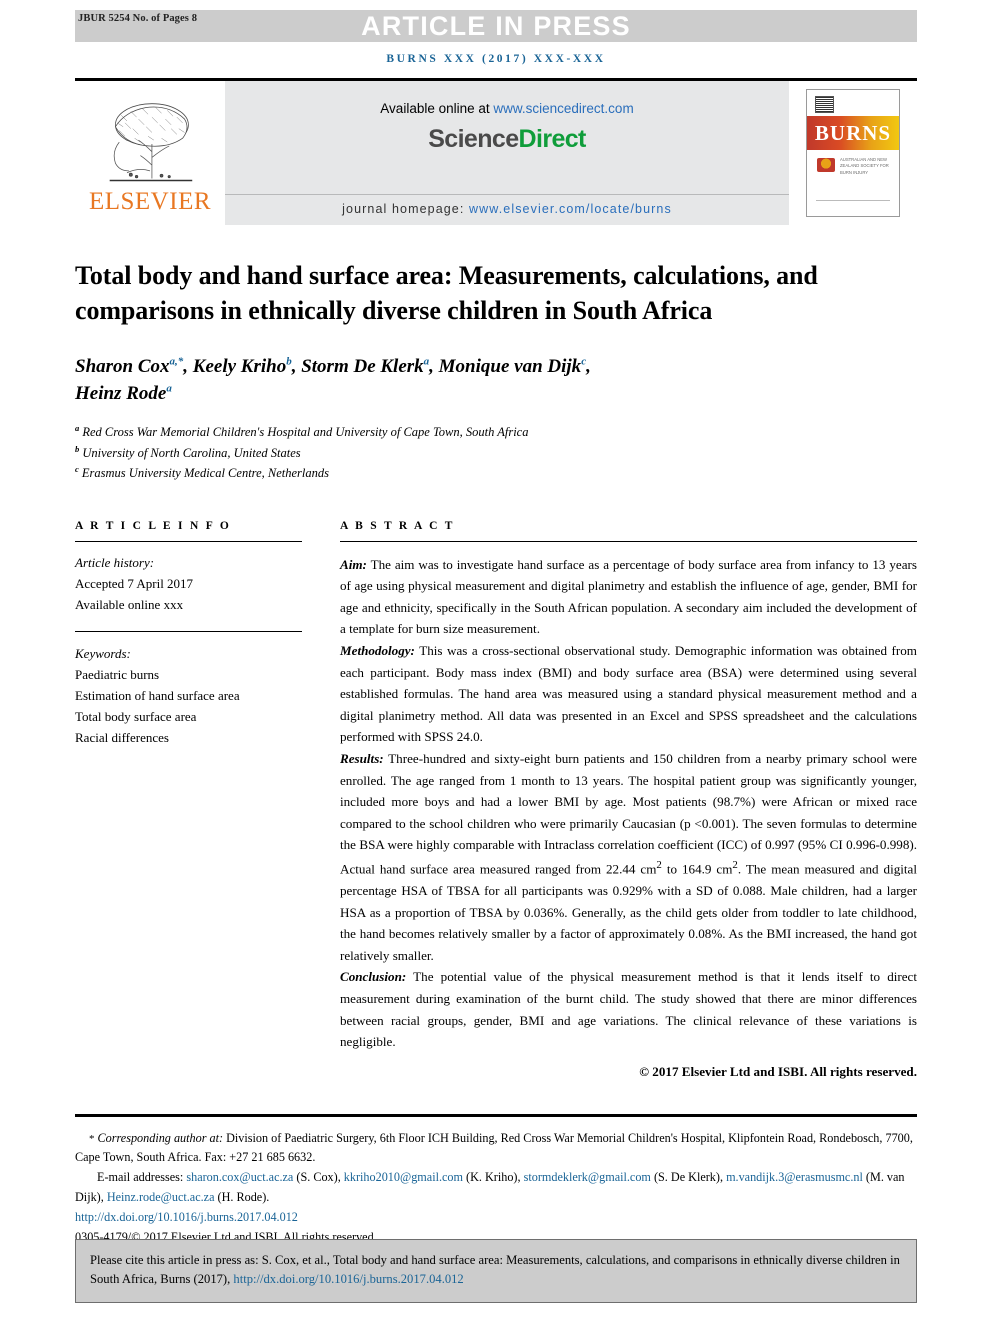  What do you see at coordinates (153, 525) in the screenshot?
I see `article-info-heading: A R T I C L E I N F O` at bounding box center [153, 525].